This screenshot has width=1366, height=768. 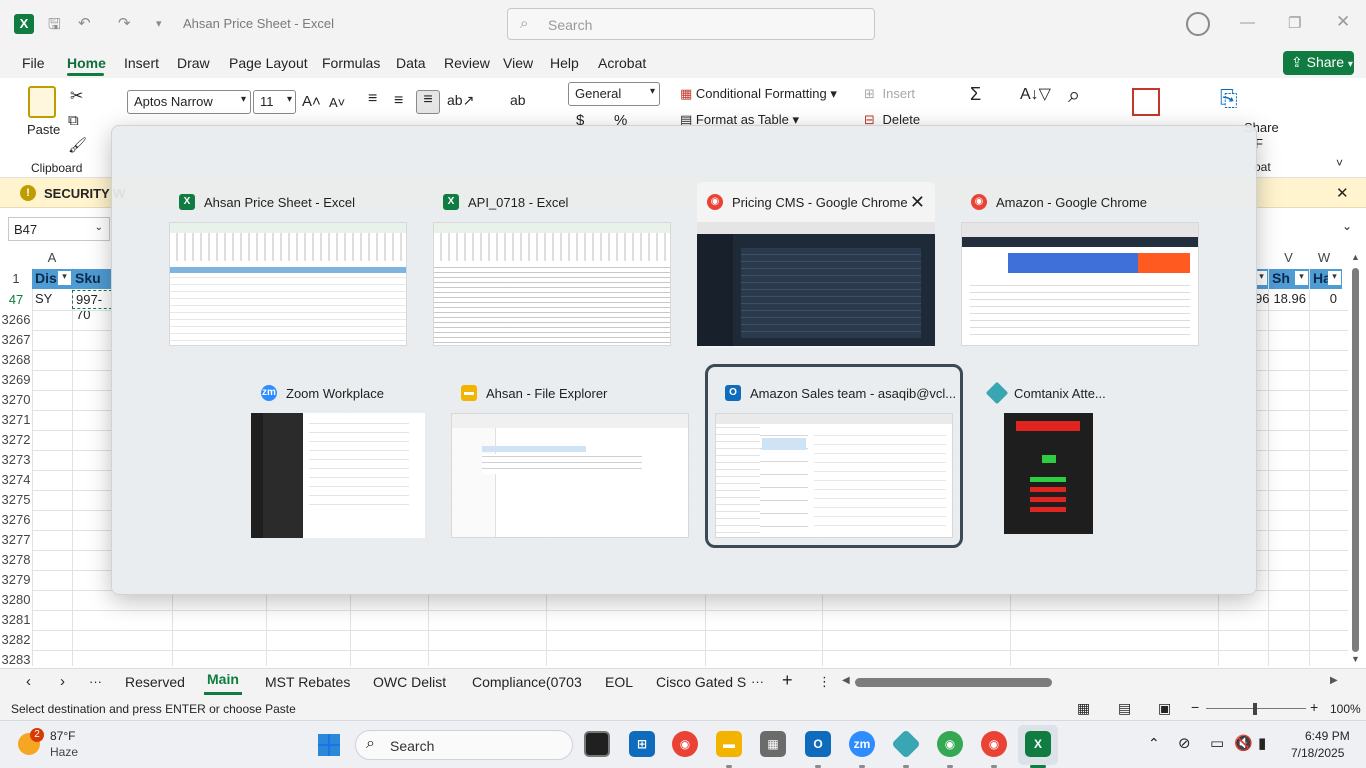 I want to click on row-header: 3269, so click(x=16, y=379).